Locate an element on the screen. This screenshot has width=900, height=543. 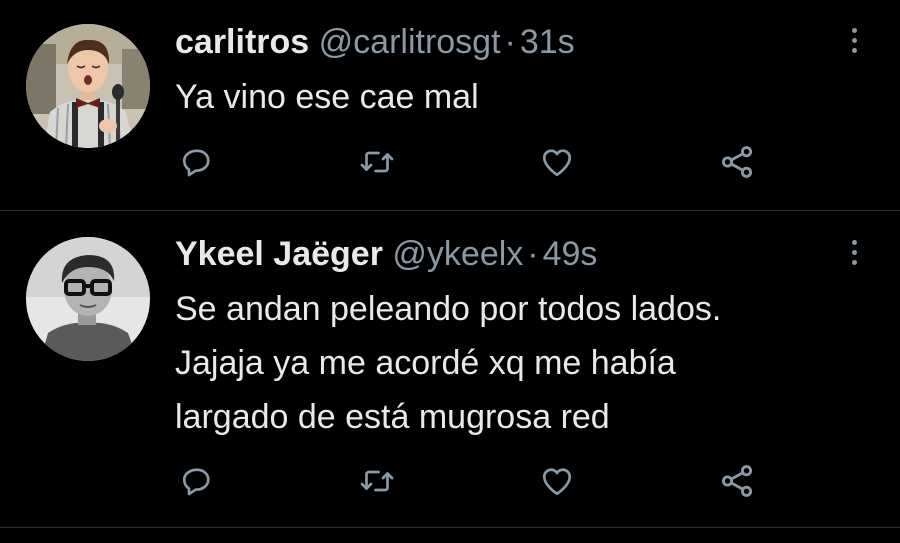
tweet-text-line: Jajaja ya me acordé xq me había is located at coordinates (425, 363).